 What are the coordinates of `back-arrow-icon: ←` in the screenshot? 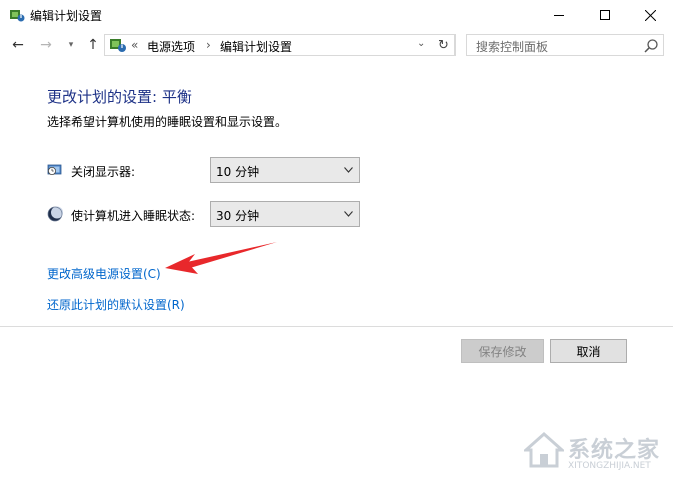 It's located at (18, 45).